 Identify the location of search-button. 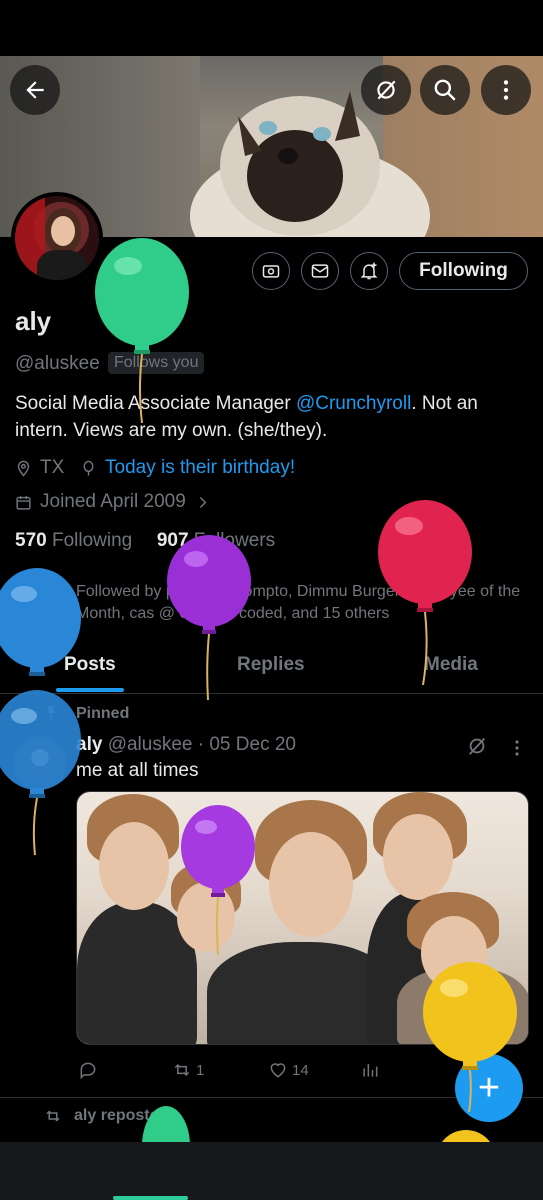
(445, 90).